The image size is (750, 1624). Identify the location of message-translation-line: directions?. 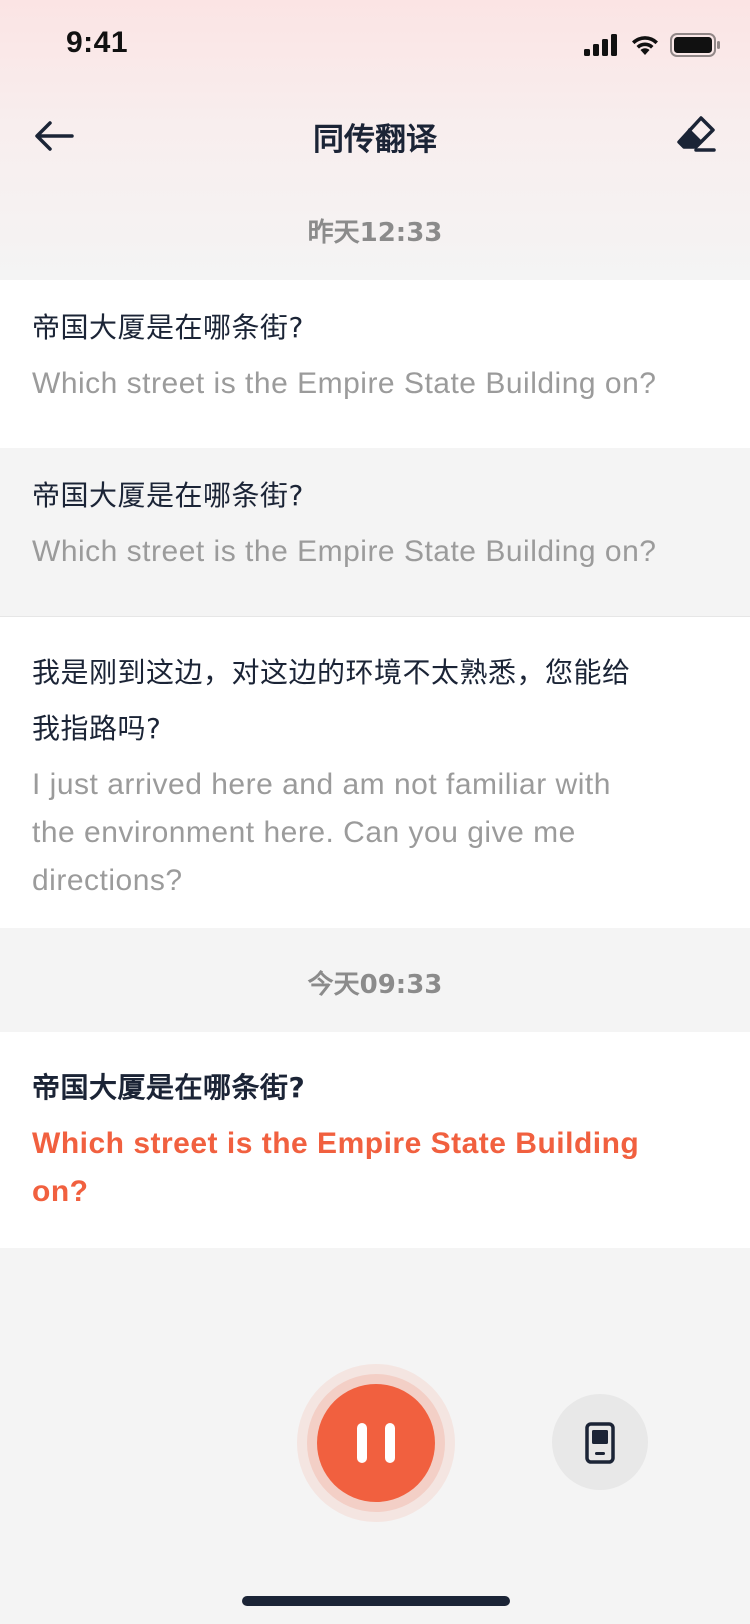
(107, 880).